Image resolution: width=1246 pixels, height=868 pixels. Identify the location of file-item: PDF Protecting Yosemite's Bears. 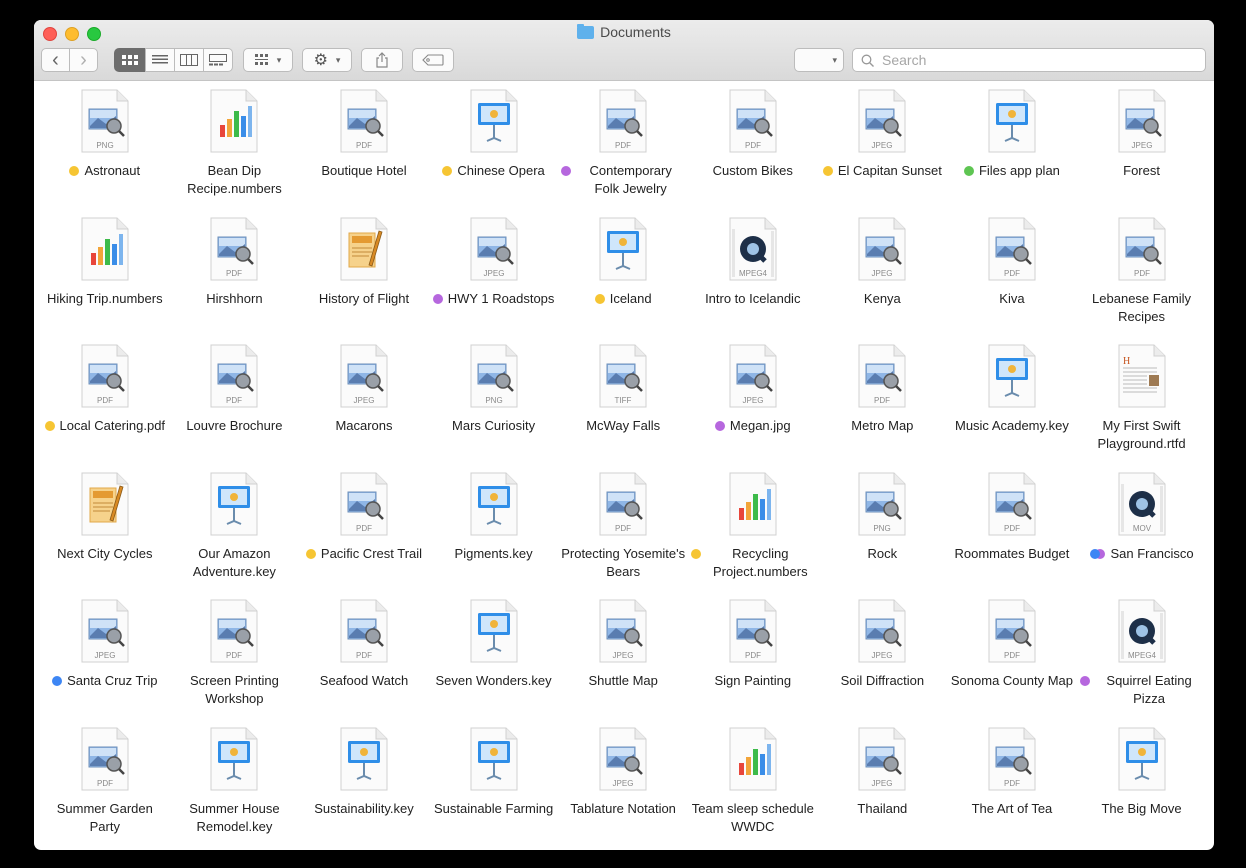
(623, 528).